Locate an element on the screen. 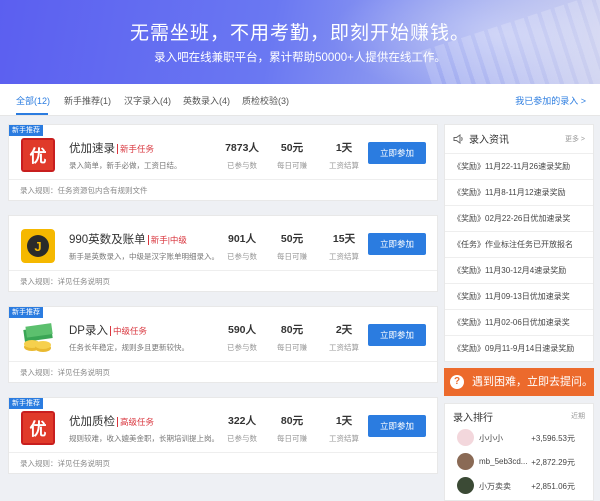 This screenshot has height=501, width=600. news-item: 《奖励》11月22-11月26速录奖励 is located at coordinates (519, 166).